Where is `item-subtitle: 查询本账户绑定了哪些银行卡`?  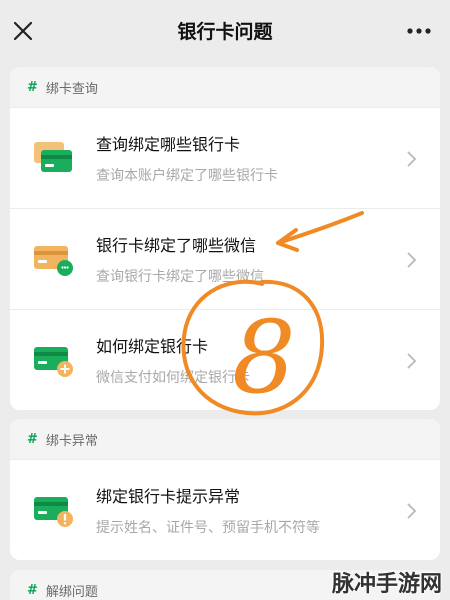
item-subtitle: 查询本账户绑定了哪些银行卡 is located at coordinates (187, 176).